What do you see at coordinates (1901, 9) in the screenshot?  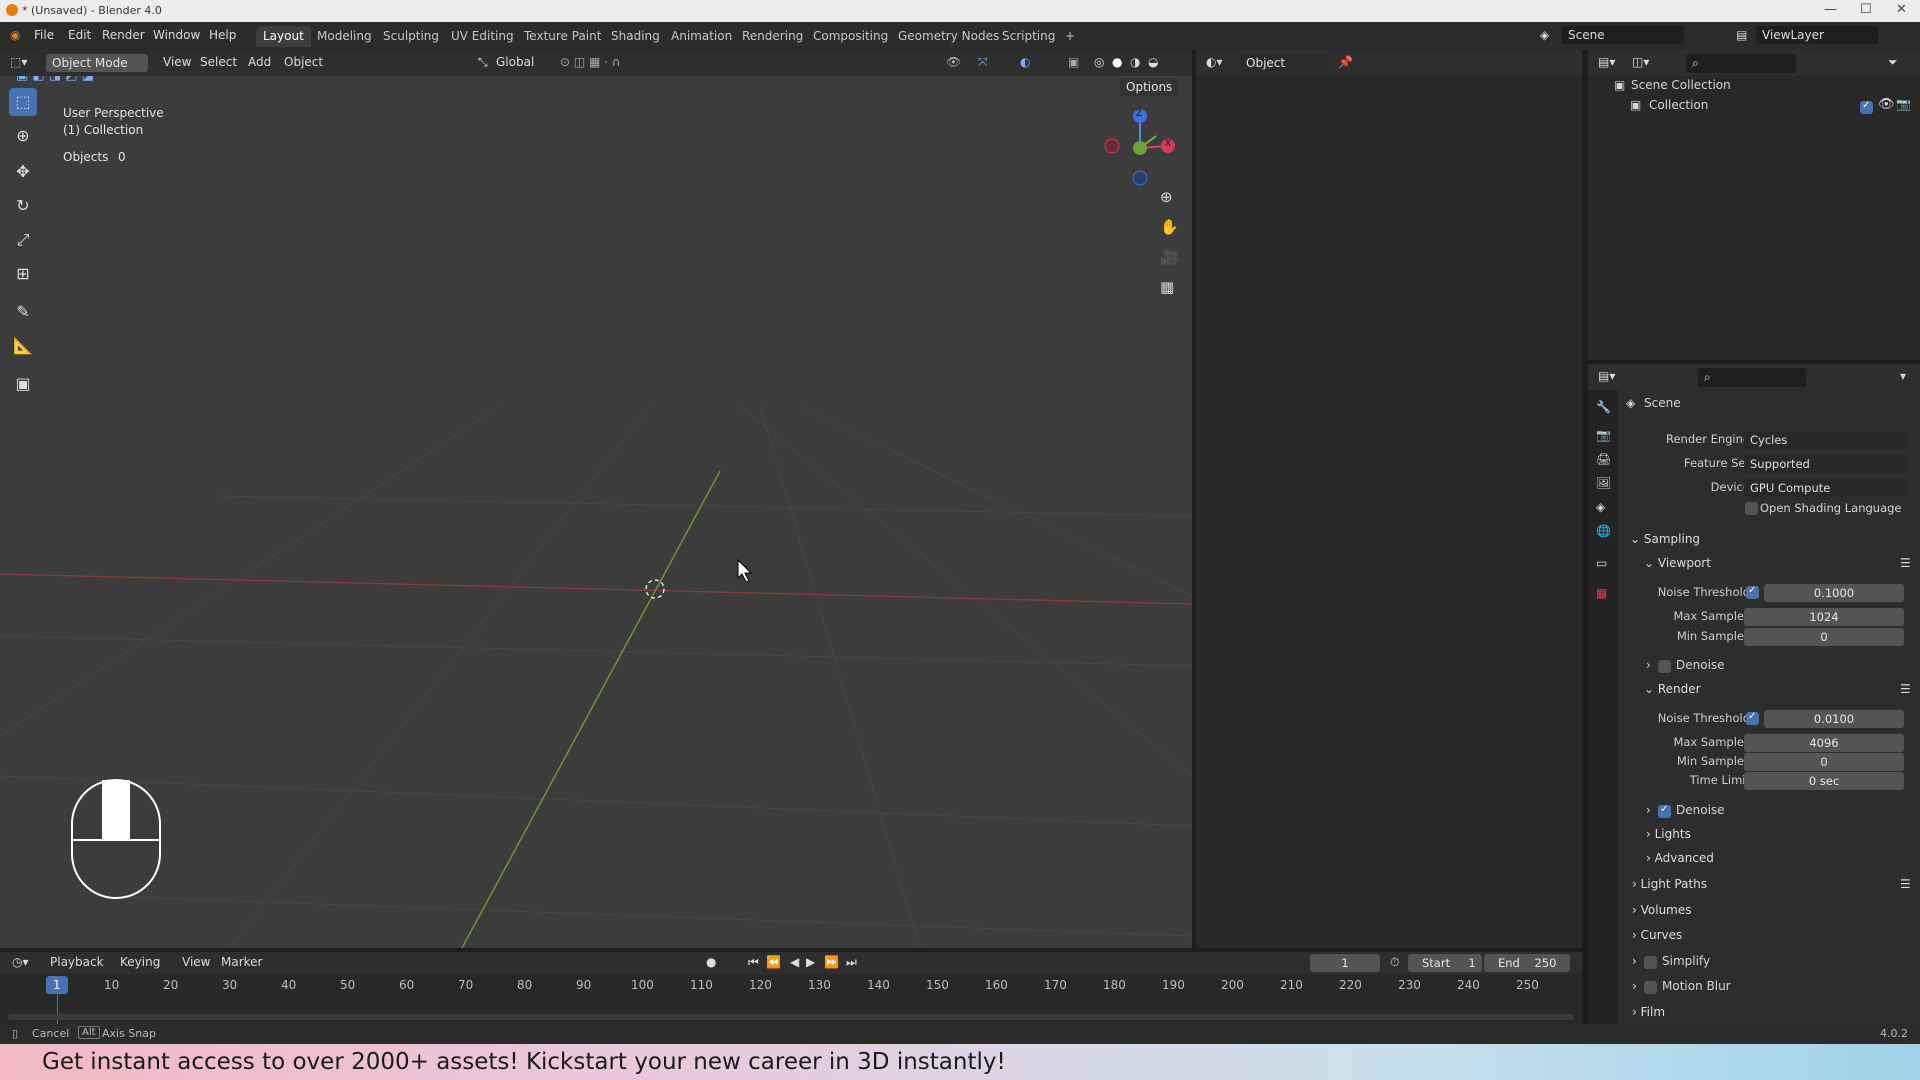 I see `close-button: ✕` at bounding box center [1901, 9].